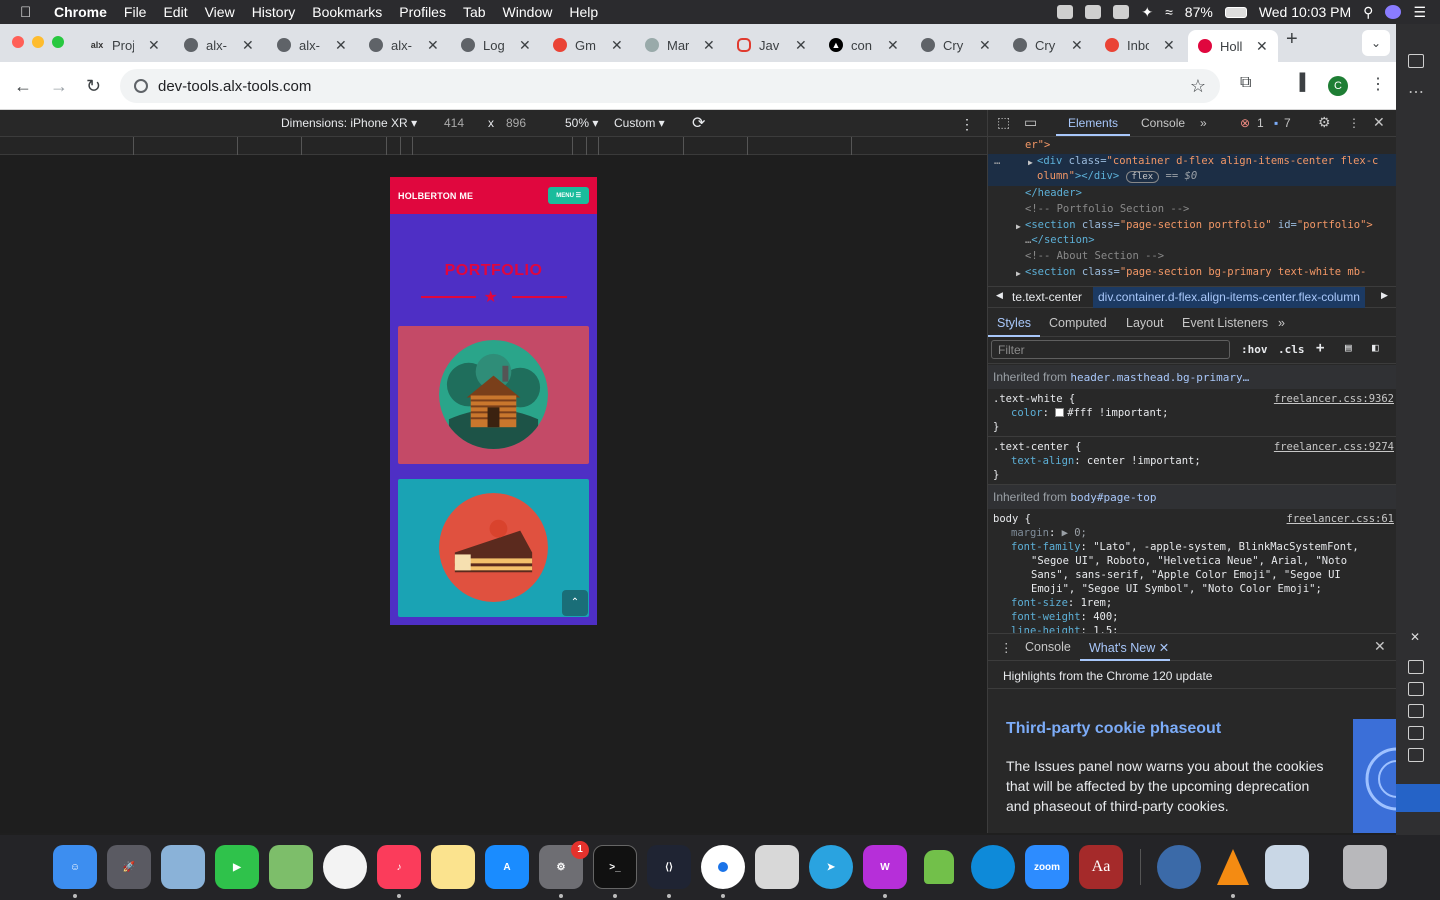  Describe the element at coordinates (1093, 12) in the screenshot. I see `vpn-icon` at that location.